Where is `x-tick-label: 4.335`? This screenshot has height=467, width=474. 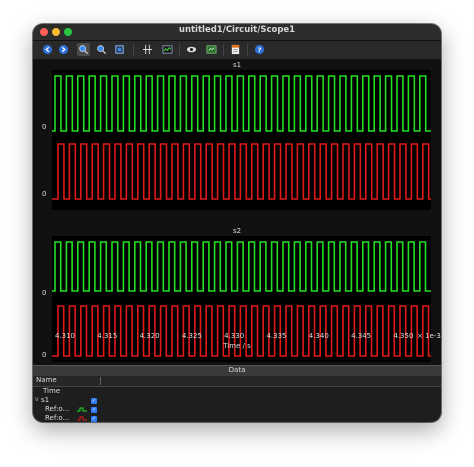 x-tick-label: 4.335 is located at coordinates (276, 336).